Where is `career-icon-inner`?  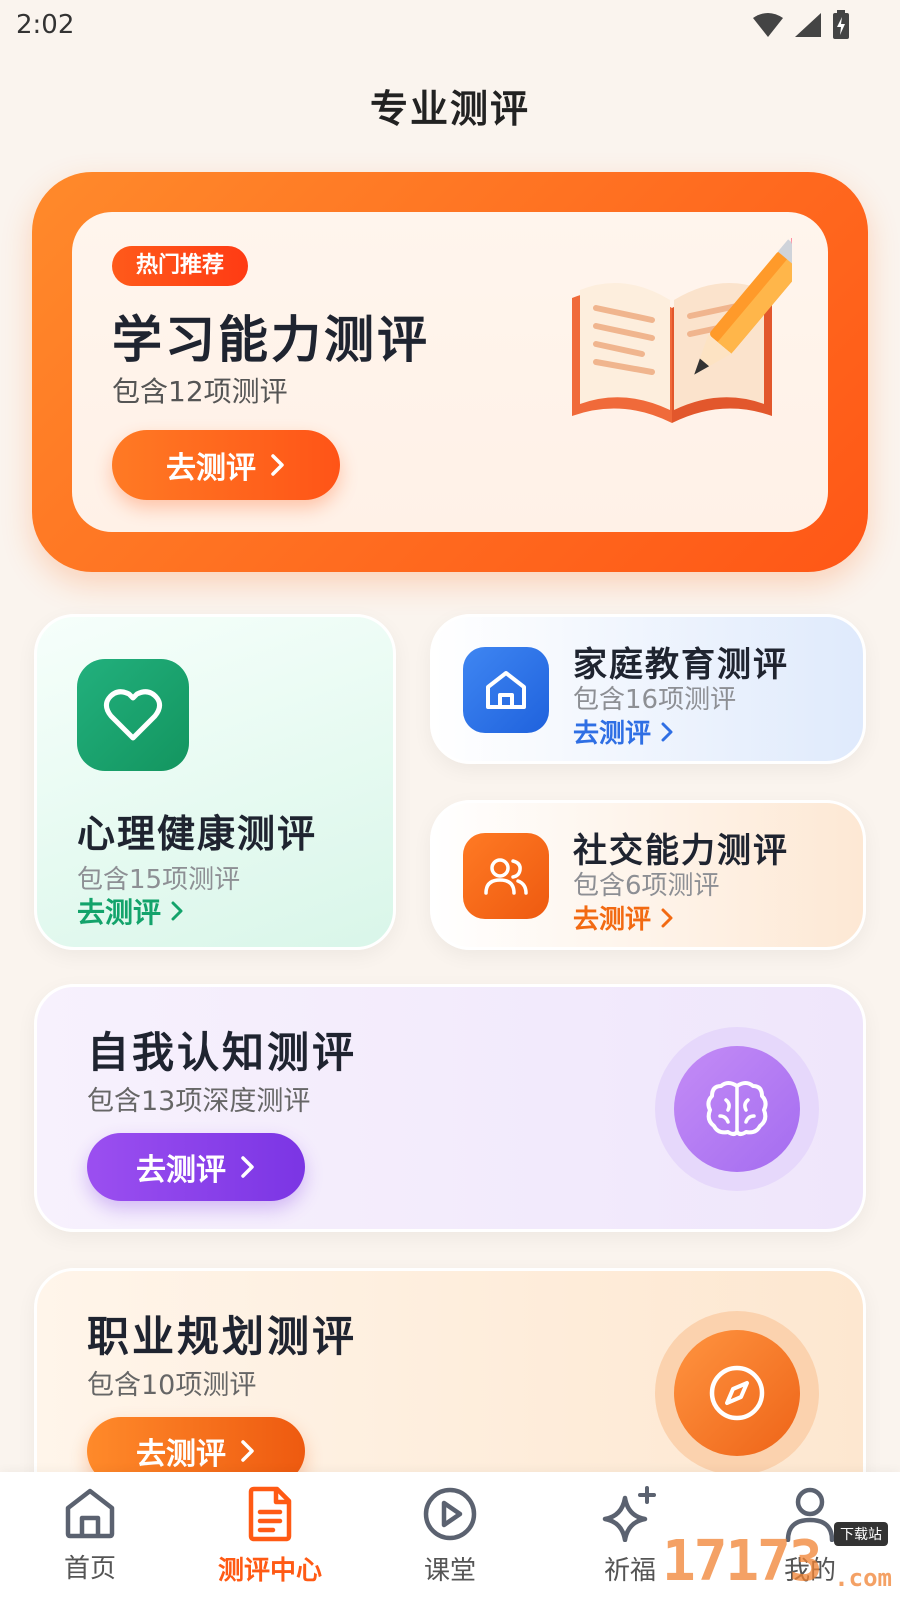
career-icon-inner is located at coordinates (737, 1393).